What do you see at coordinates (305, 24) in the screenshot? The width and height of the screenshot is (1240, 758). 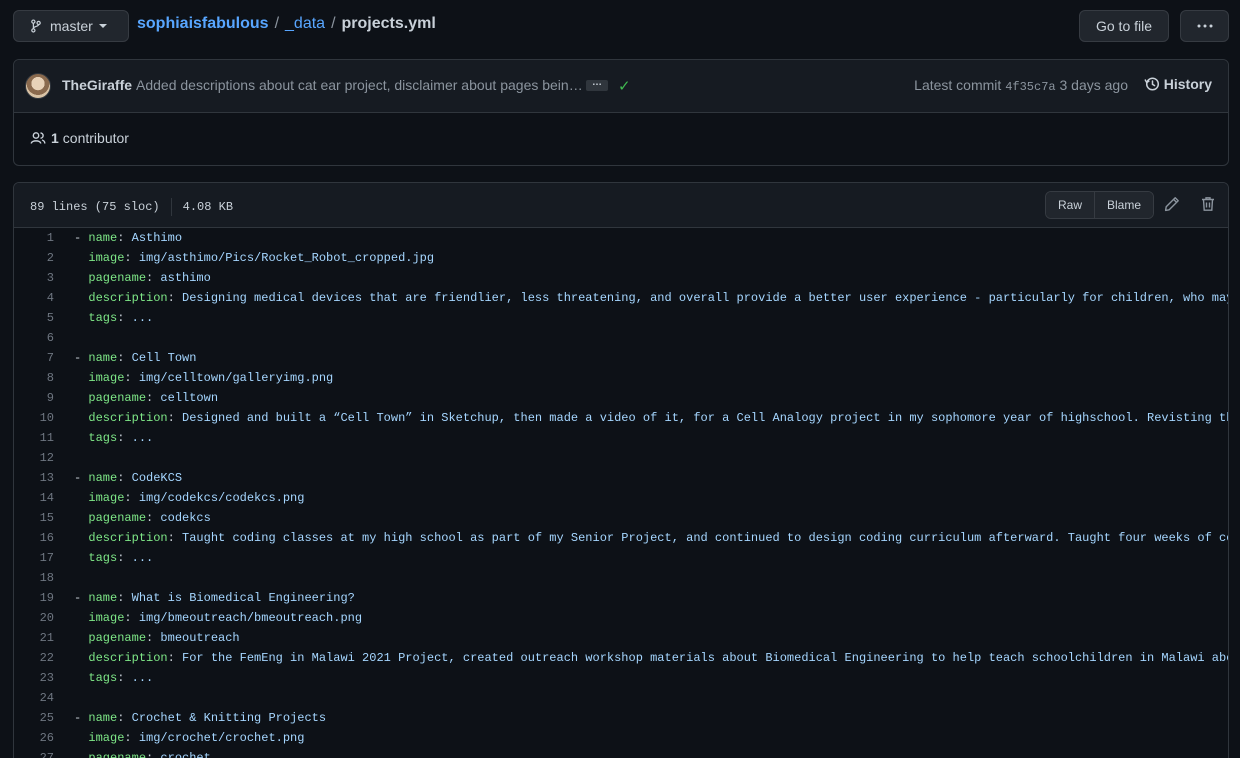 I see `breadcrumb-folder-link: _data` at bounding box center [305, 24].